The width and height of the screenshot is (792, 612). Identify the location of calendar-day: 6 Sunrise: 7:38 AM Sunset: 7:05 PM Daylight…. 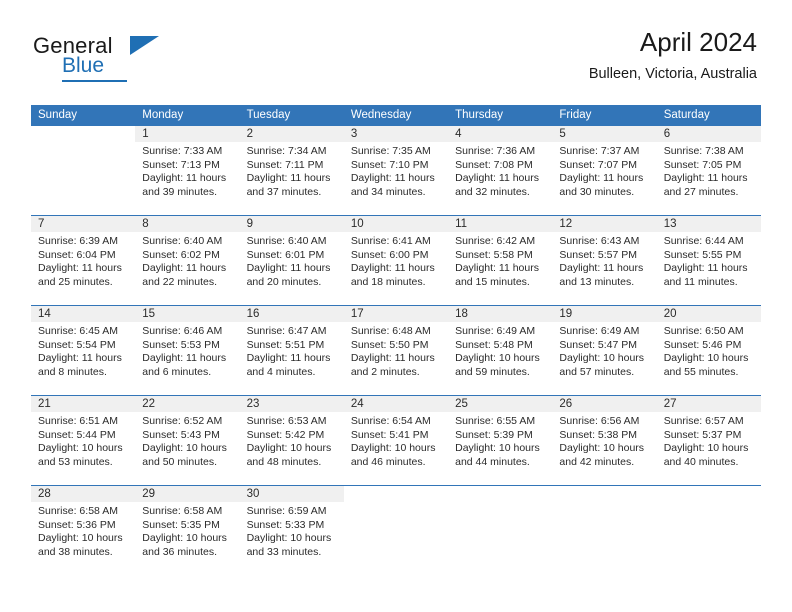
(708, 170).